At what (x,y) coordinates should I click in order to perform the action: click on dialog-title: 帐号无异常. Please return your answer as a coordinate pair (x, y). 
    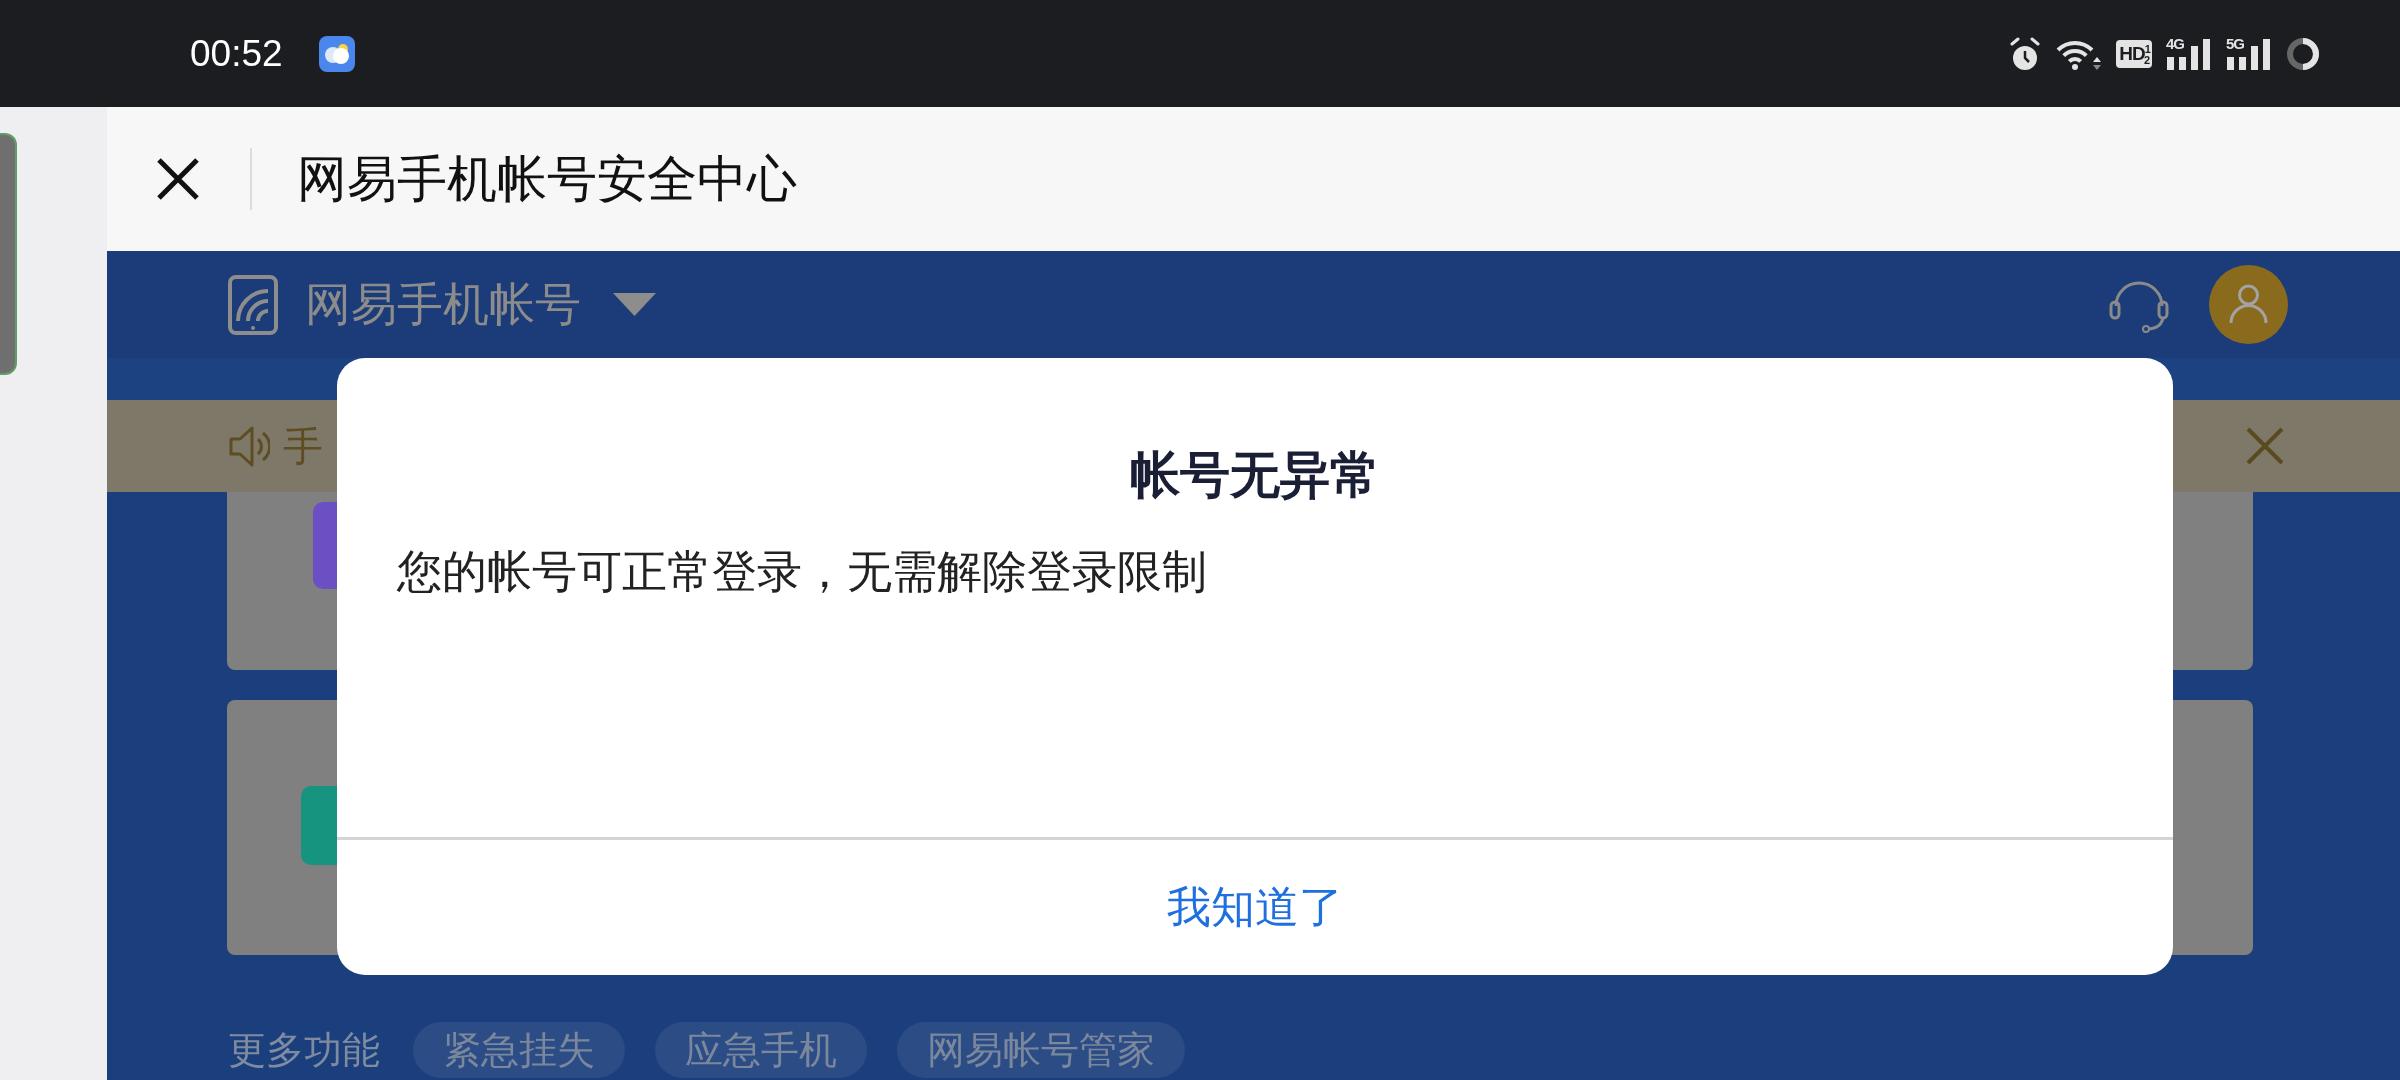
    Looking at the image, I should click on (1255, 475).